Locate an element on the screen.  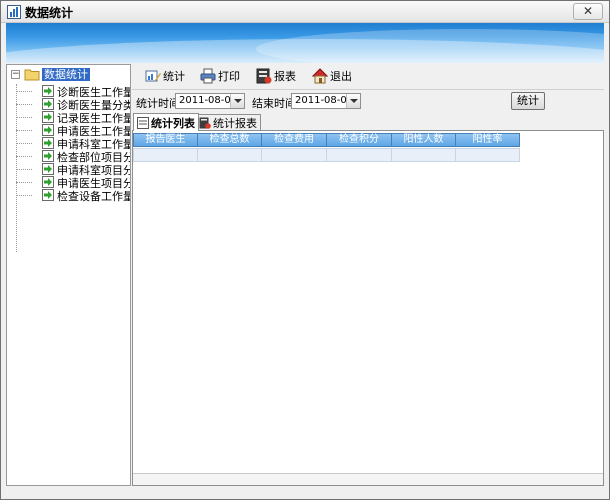
column-header: 检查积分 is located at coordinates (359, 140).